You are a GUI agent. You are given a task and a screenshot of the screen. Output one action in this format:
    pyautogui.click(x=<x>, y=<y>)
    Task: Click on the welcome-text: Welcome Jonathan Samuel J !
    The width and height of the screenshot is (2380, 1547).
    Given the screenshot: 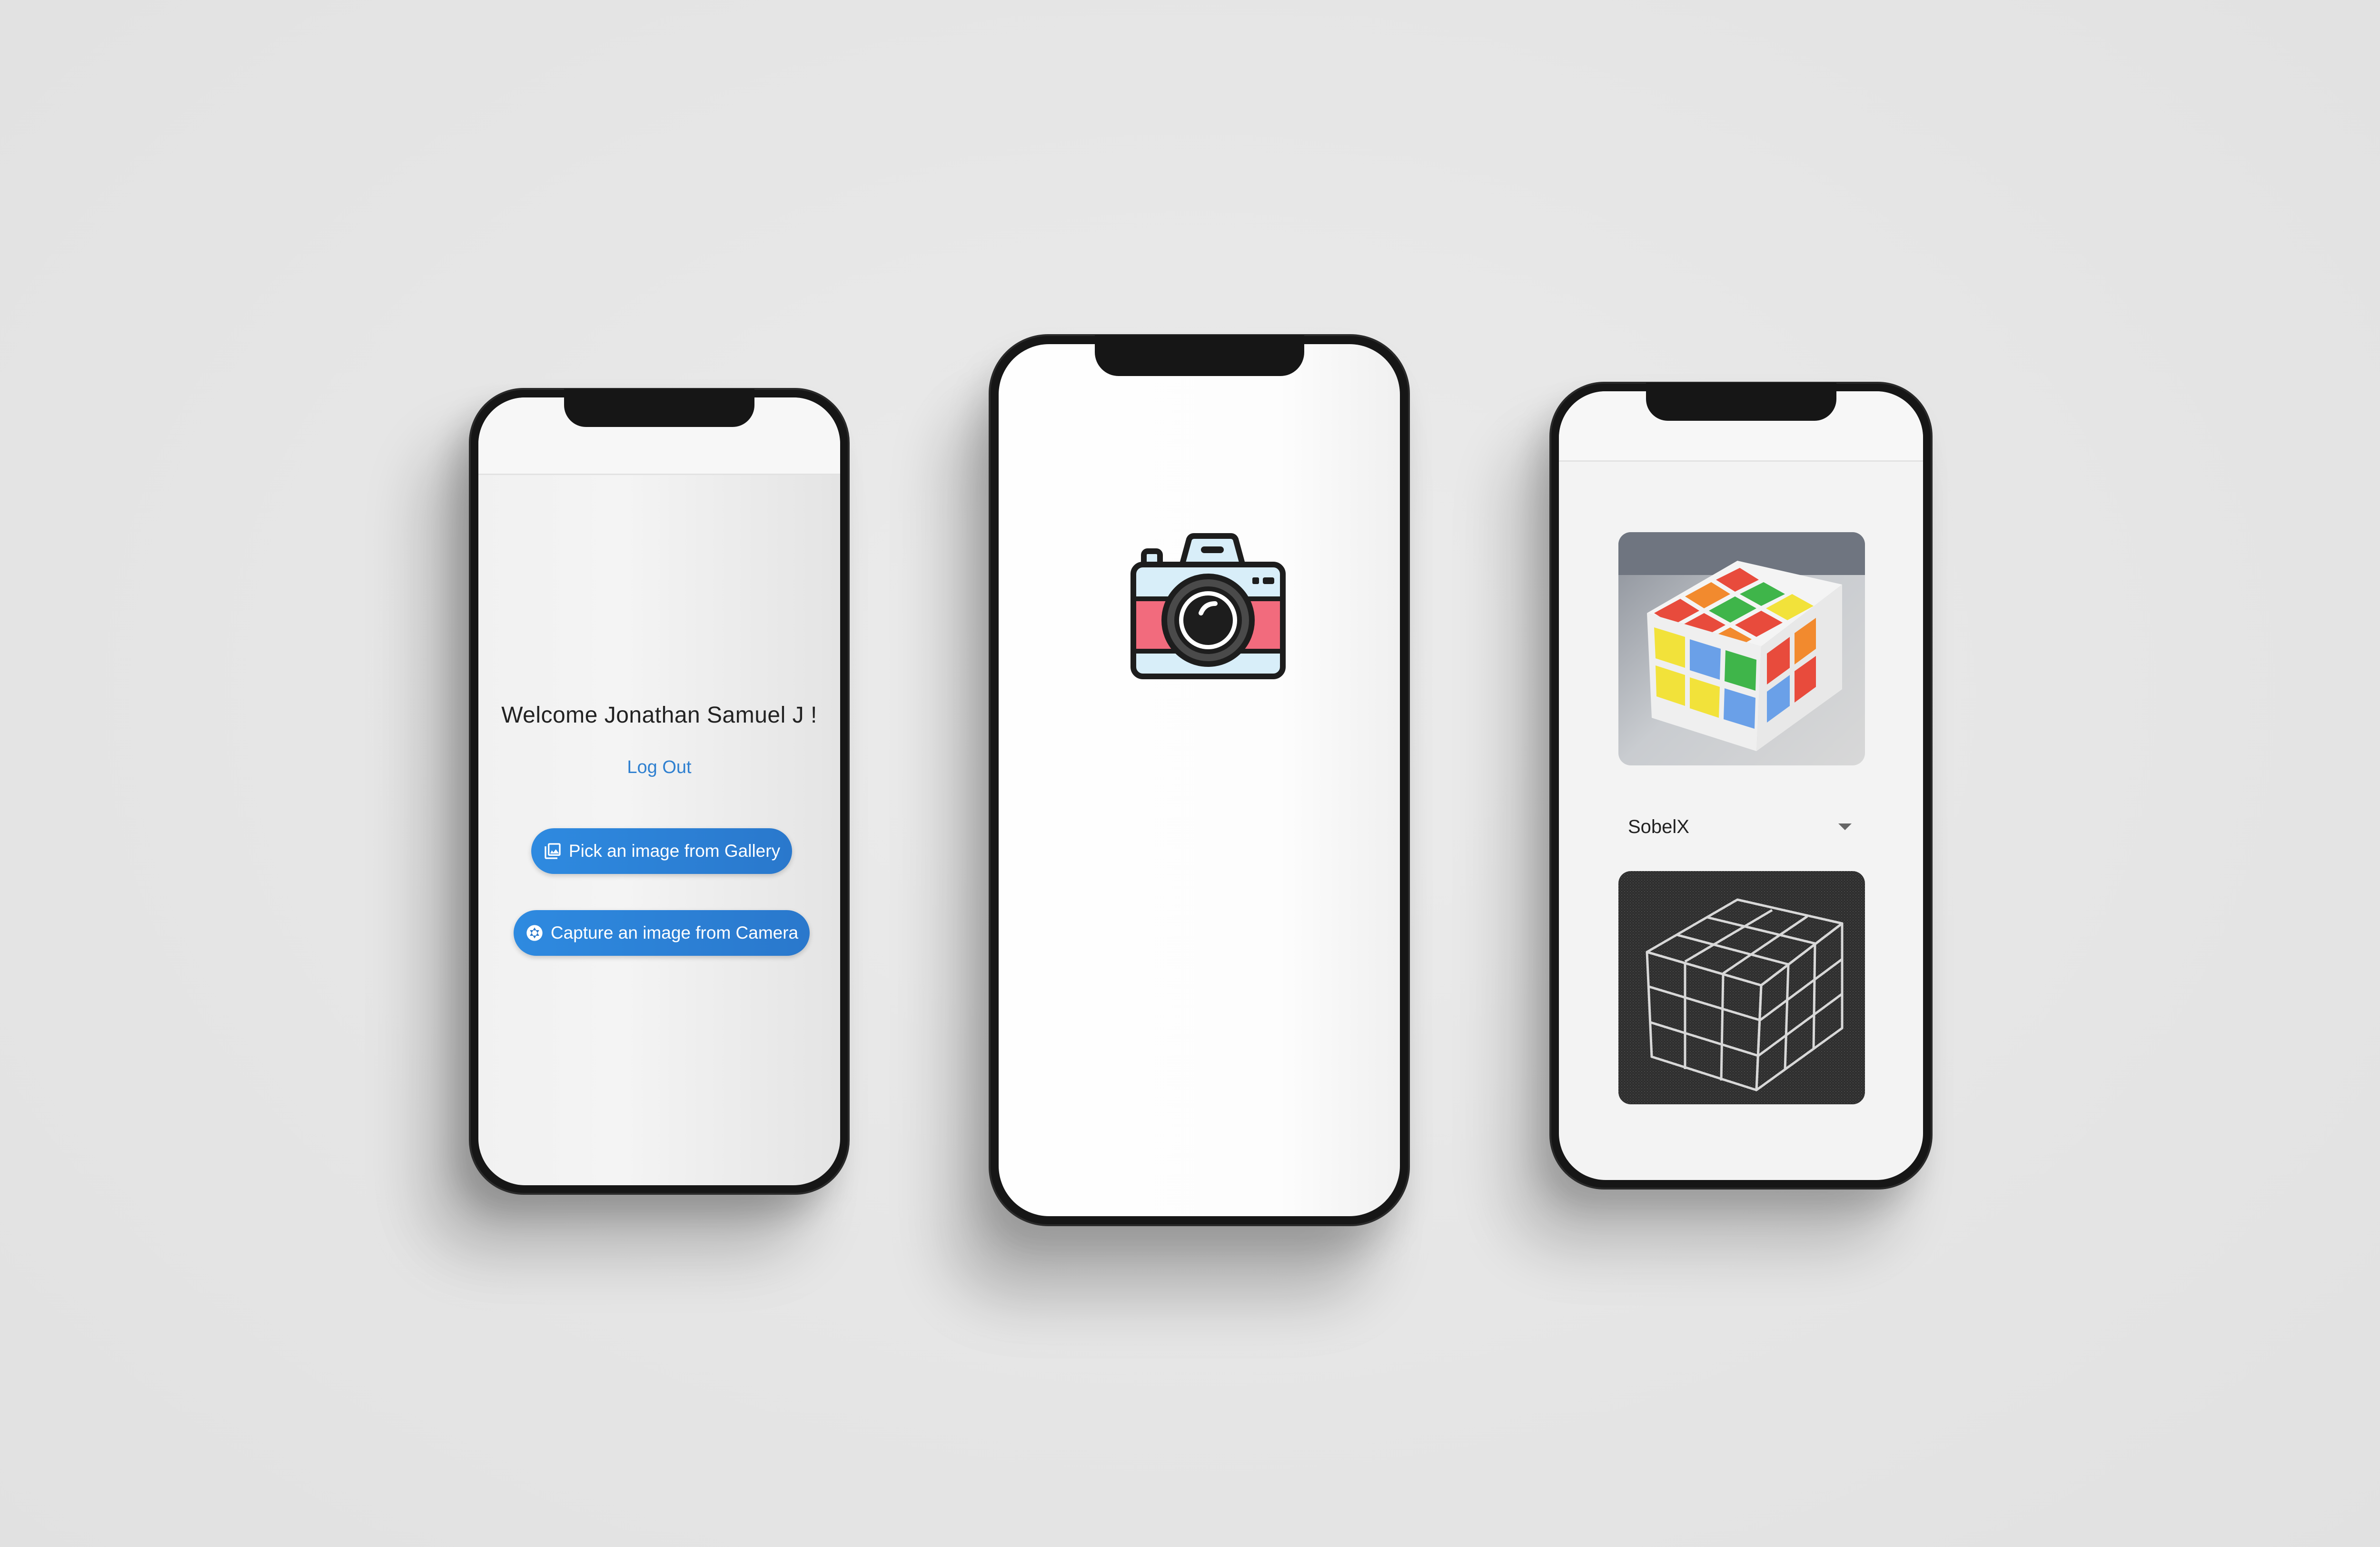 What is the action you would take?
    pyautogui.click(x=659, y=715)
    